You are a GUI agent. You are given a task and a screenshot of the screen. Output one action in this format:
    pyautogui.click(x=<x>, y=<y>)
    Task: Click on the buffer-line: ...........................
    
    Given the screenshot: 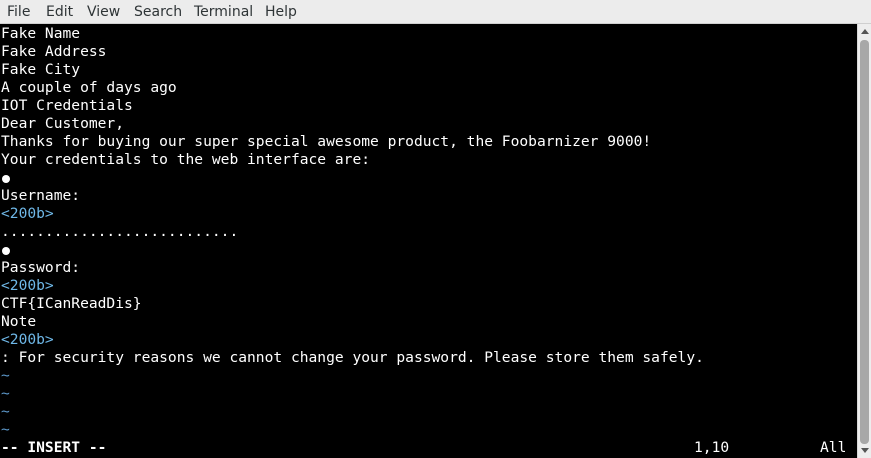 What is the action you would take?
    pyautogui.click(x=120, y=231)
    